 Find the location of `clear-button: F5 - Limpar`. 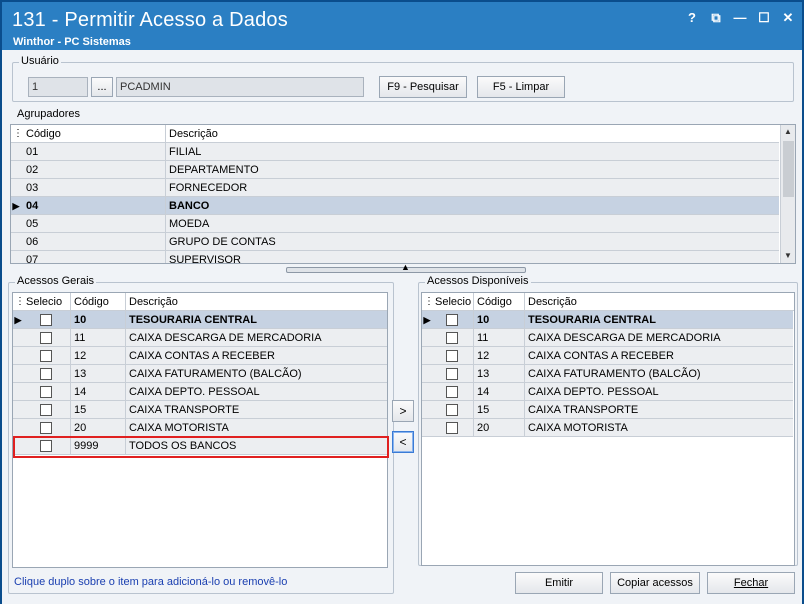

clear-button: F5 - Limpar is located at coordinates (521, 87).